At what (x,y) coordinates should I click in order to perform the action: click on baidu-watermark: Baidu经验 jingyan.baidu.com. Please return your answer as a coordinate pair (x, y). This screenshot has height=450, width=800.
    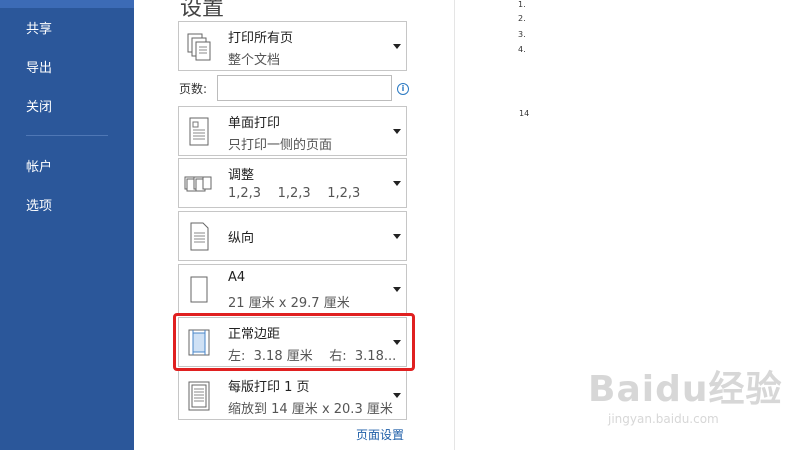
    Looking at the image, I should click on (688, 400).